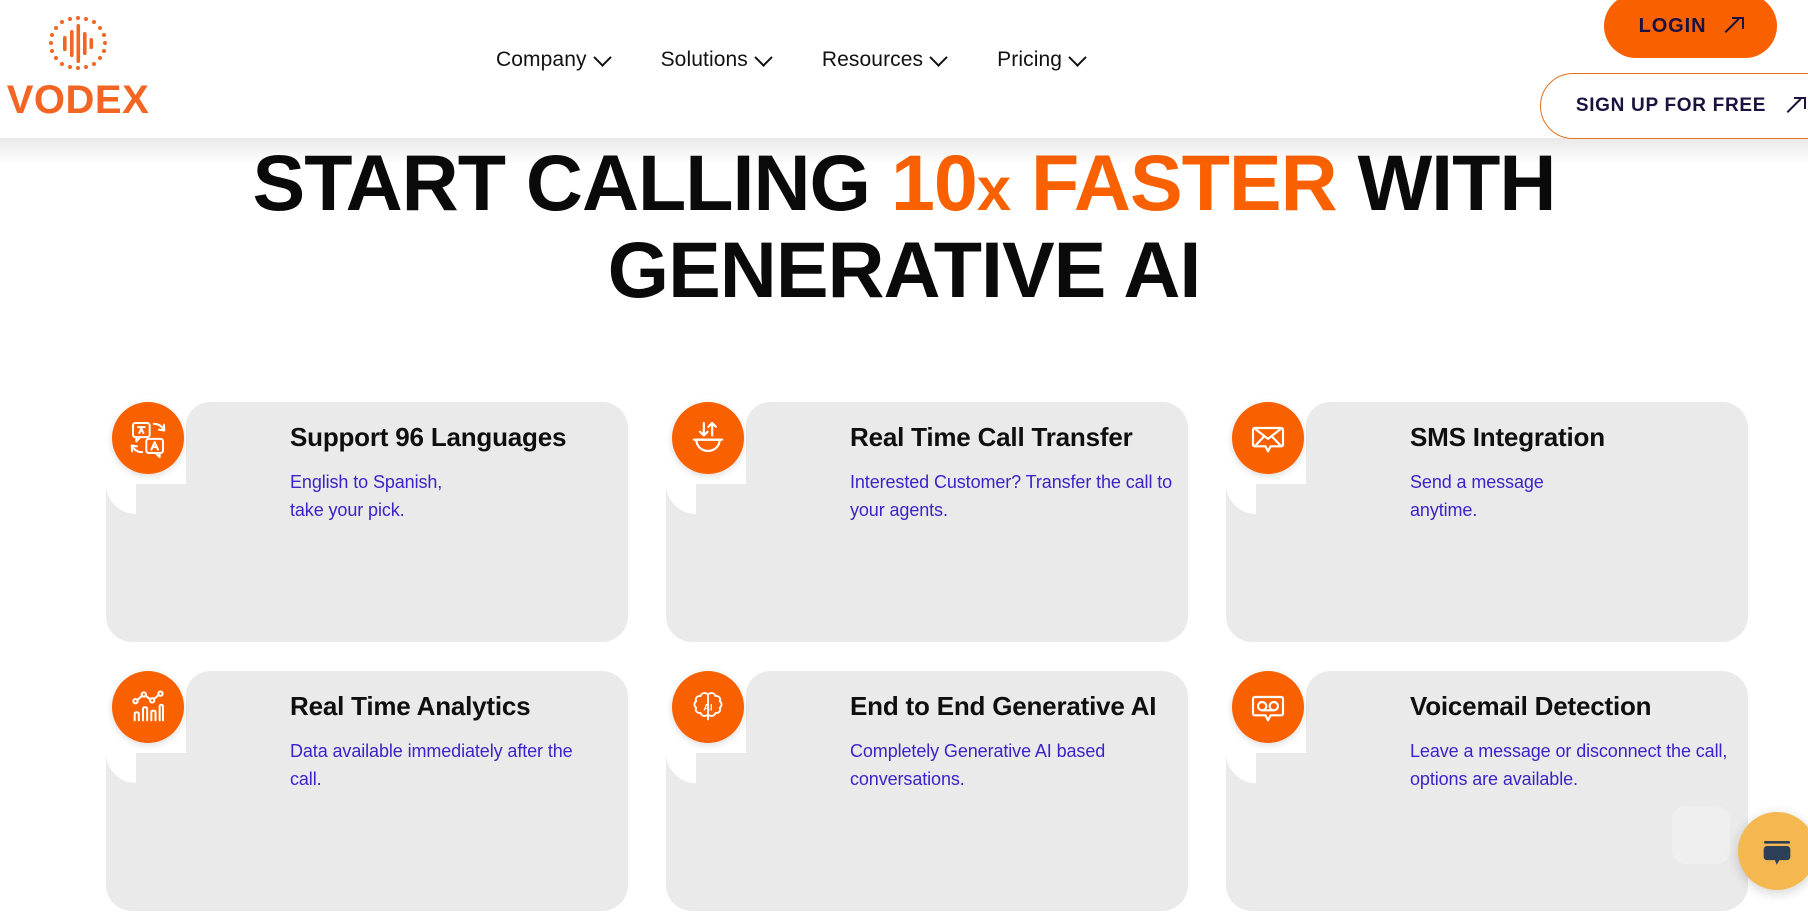  I want to click on brand-logo: VODEX, so click(78, 68).